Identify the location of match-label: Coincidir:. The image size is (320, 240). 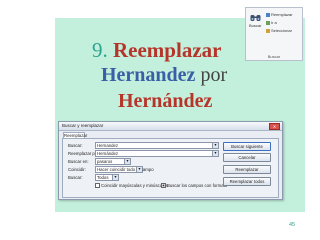
(77, 169).